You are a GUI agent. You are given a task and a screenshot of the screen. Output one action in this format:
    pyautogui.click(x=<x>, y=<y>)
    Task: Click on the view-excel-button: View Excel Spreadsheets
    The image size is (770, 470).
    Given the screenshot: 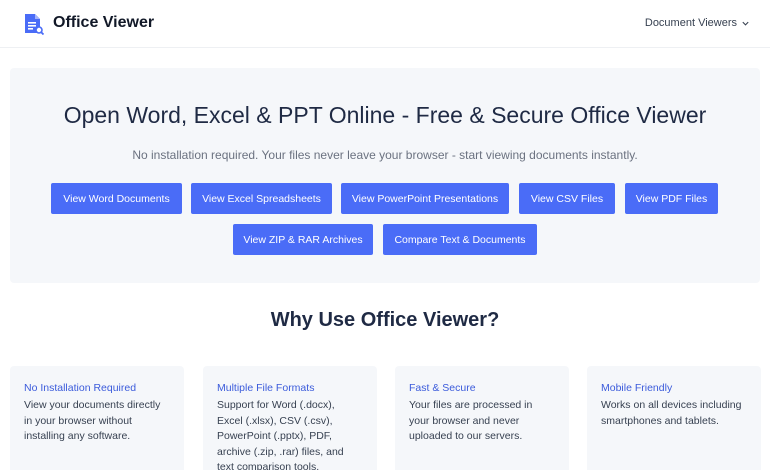 What is the action you would take?
    pyautogui.click(x=261, y=198)
    